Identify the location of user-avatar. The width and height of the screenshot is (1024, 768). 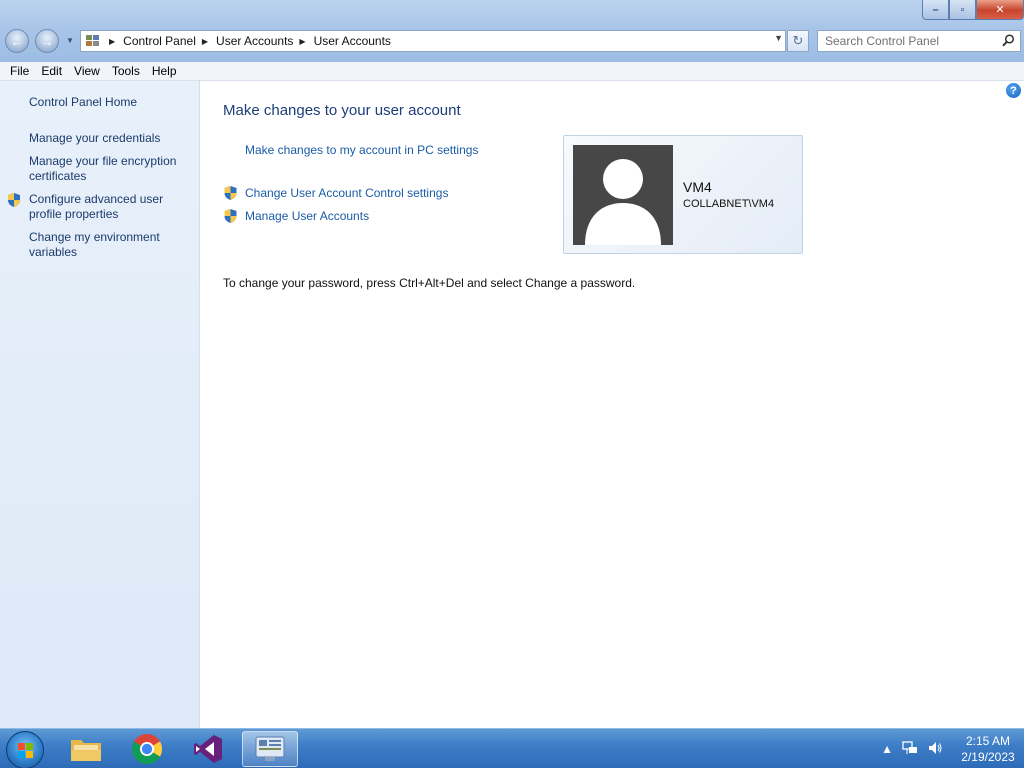
(623, 195).